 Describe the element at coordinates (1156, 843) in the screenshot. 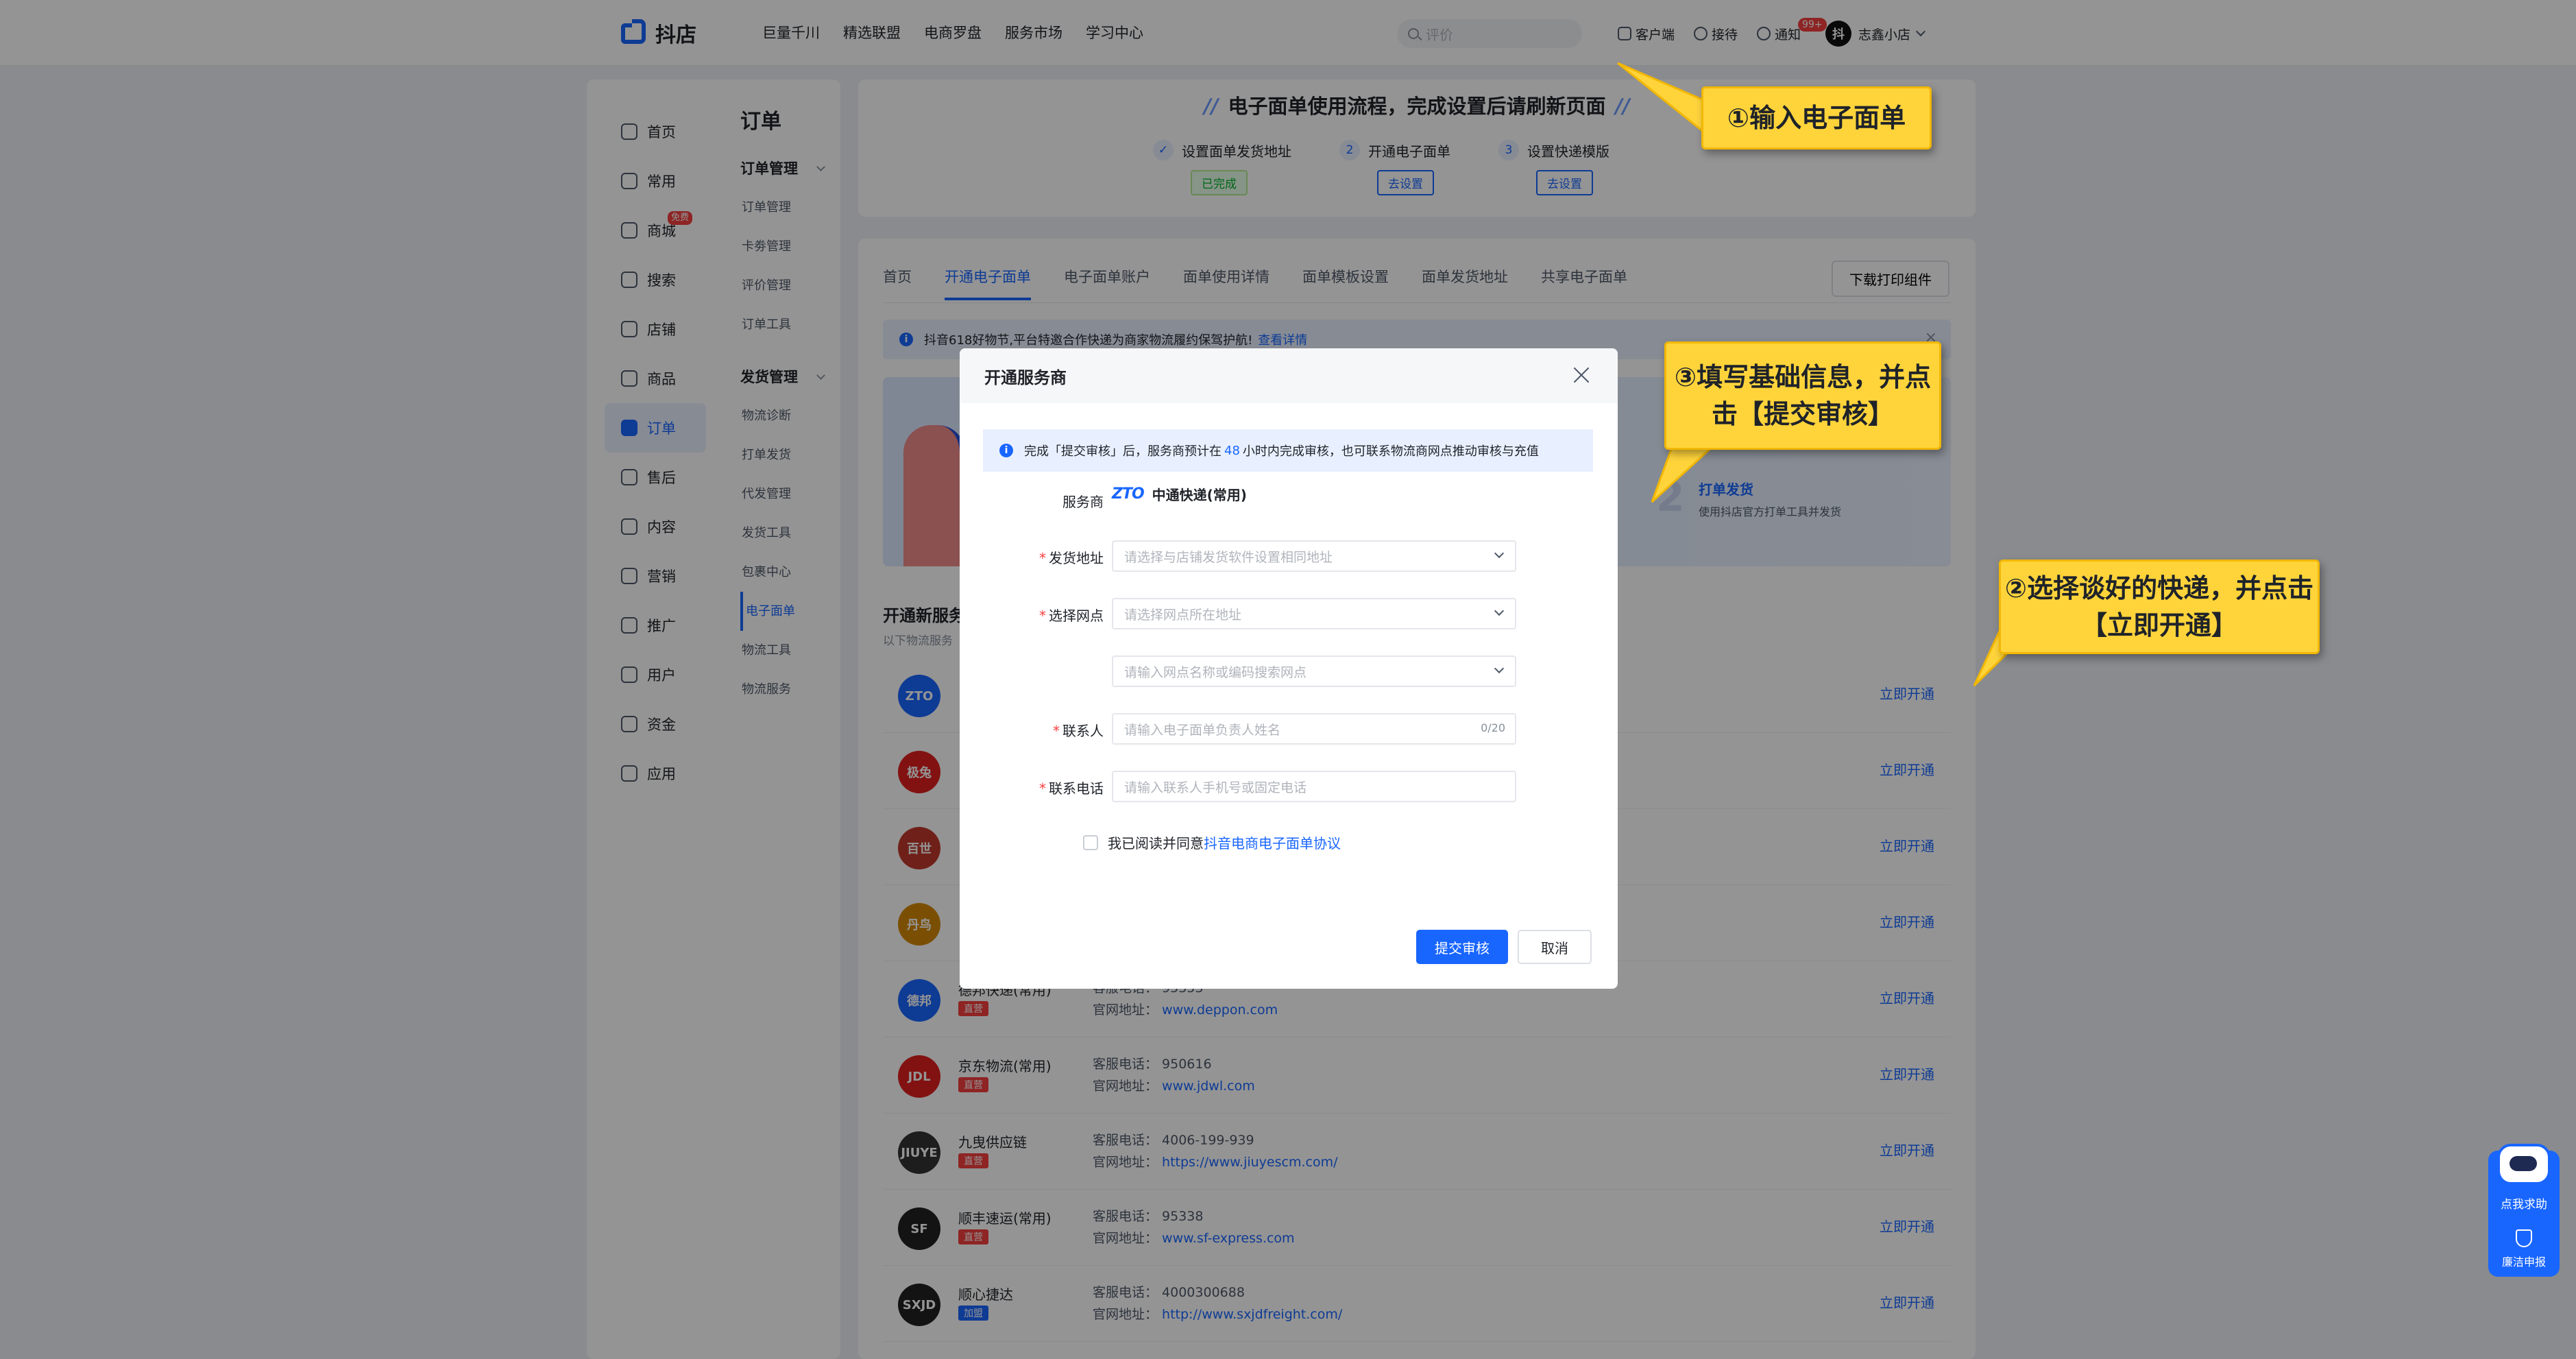

I see `agreement-text: 我已阅读并同意` at that location.